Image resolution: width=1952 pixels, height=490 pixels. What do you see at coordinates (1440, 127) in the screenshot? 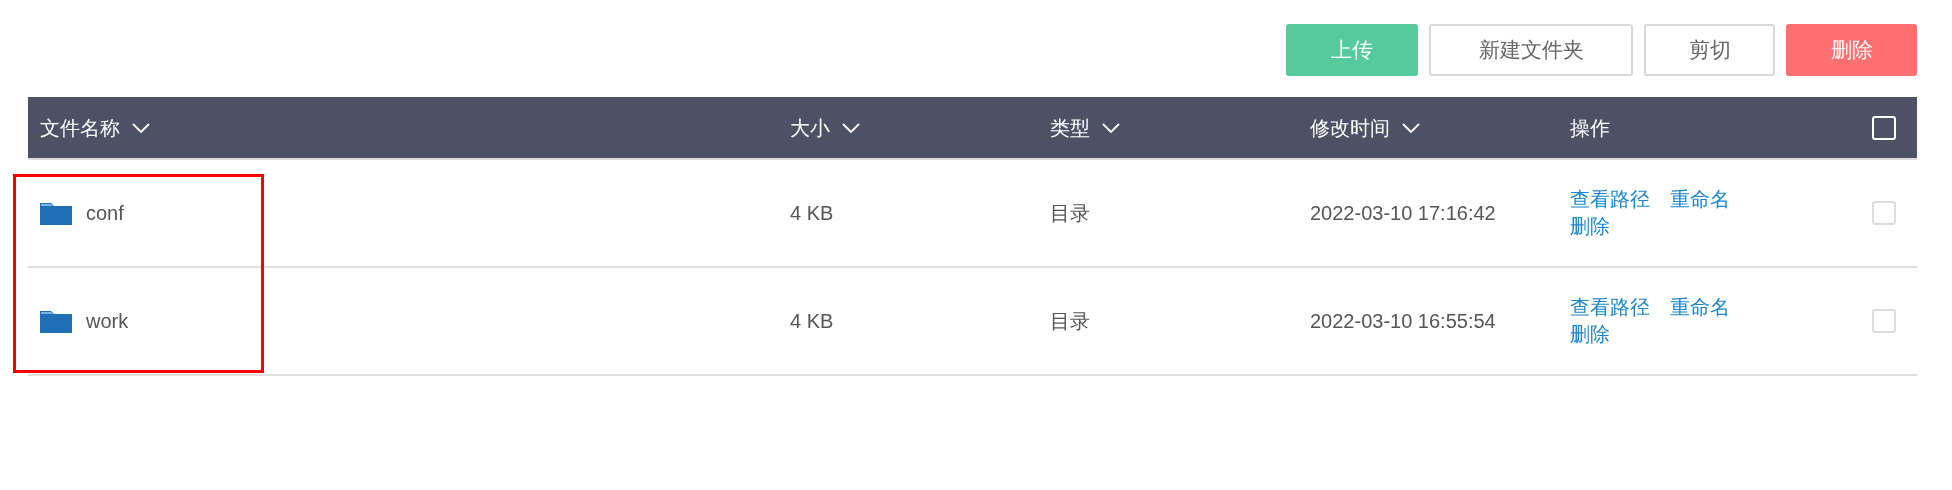
I see `column-header: 修改时间` at bounding box center [1440, 127].